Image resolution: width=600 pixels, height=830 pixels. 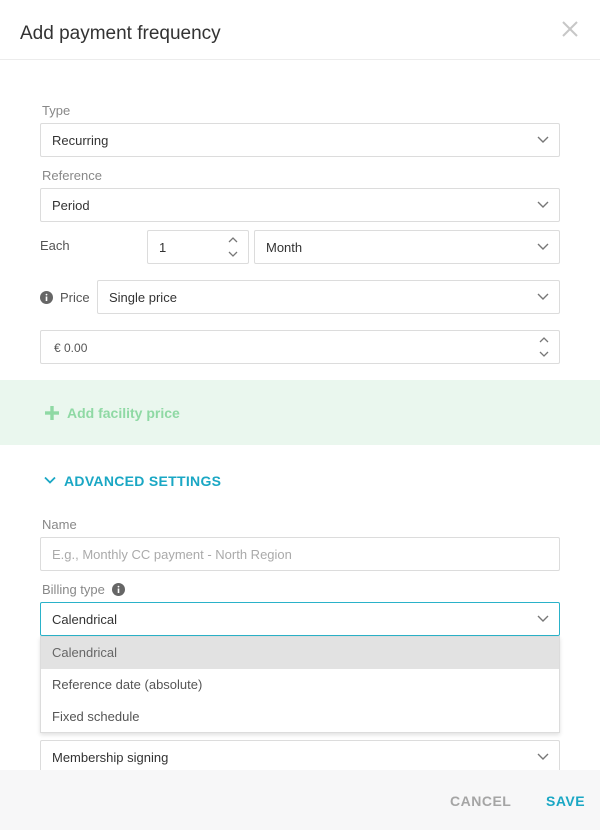 What do you see at coordinates (172, 554) in the screenshot?
I see `name-placeholder: E.g., Monthly CC payment - North Region` at bounding box center [172, 554].